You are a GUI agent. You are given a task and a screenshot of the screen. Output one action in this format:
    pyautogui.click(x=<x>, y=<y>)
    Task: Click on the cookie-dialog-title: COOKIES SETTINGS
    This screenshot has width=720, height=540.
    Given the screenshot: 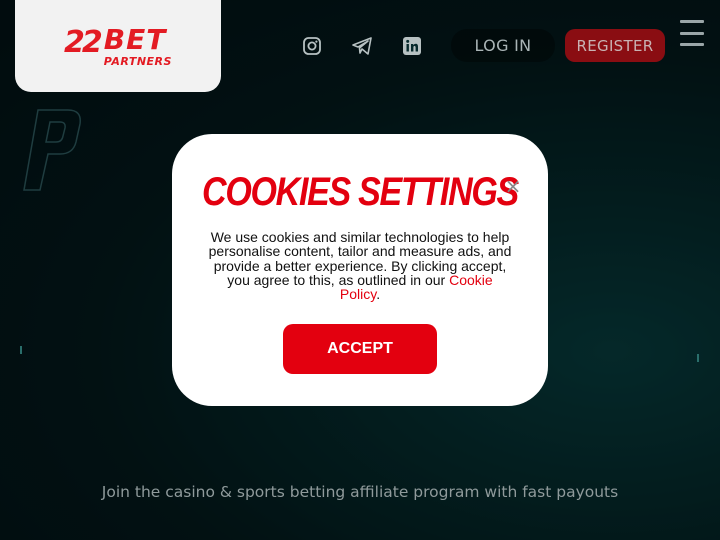 What is the action you would take?
    pyautogui.click(x=360, y=192)
    